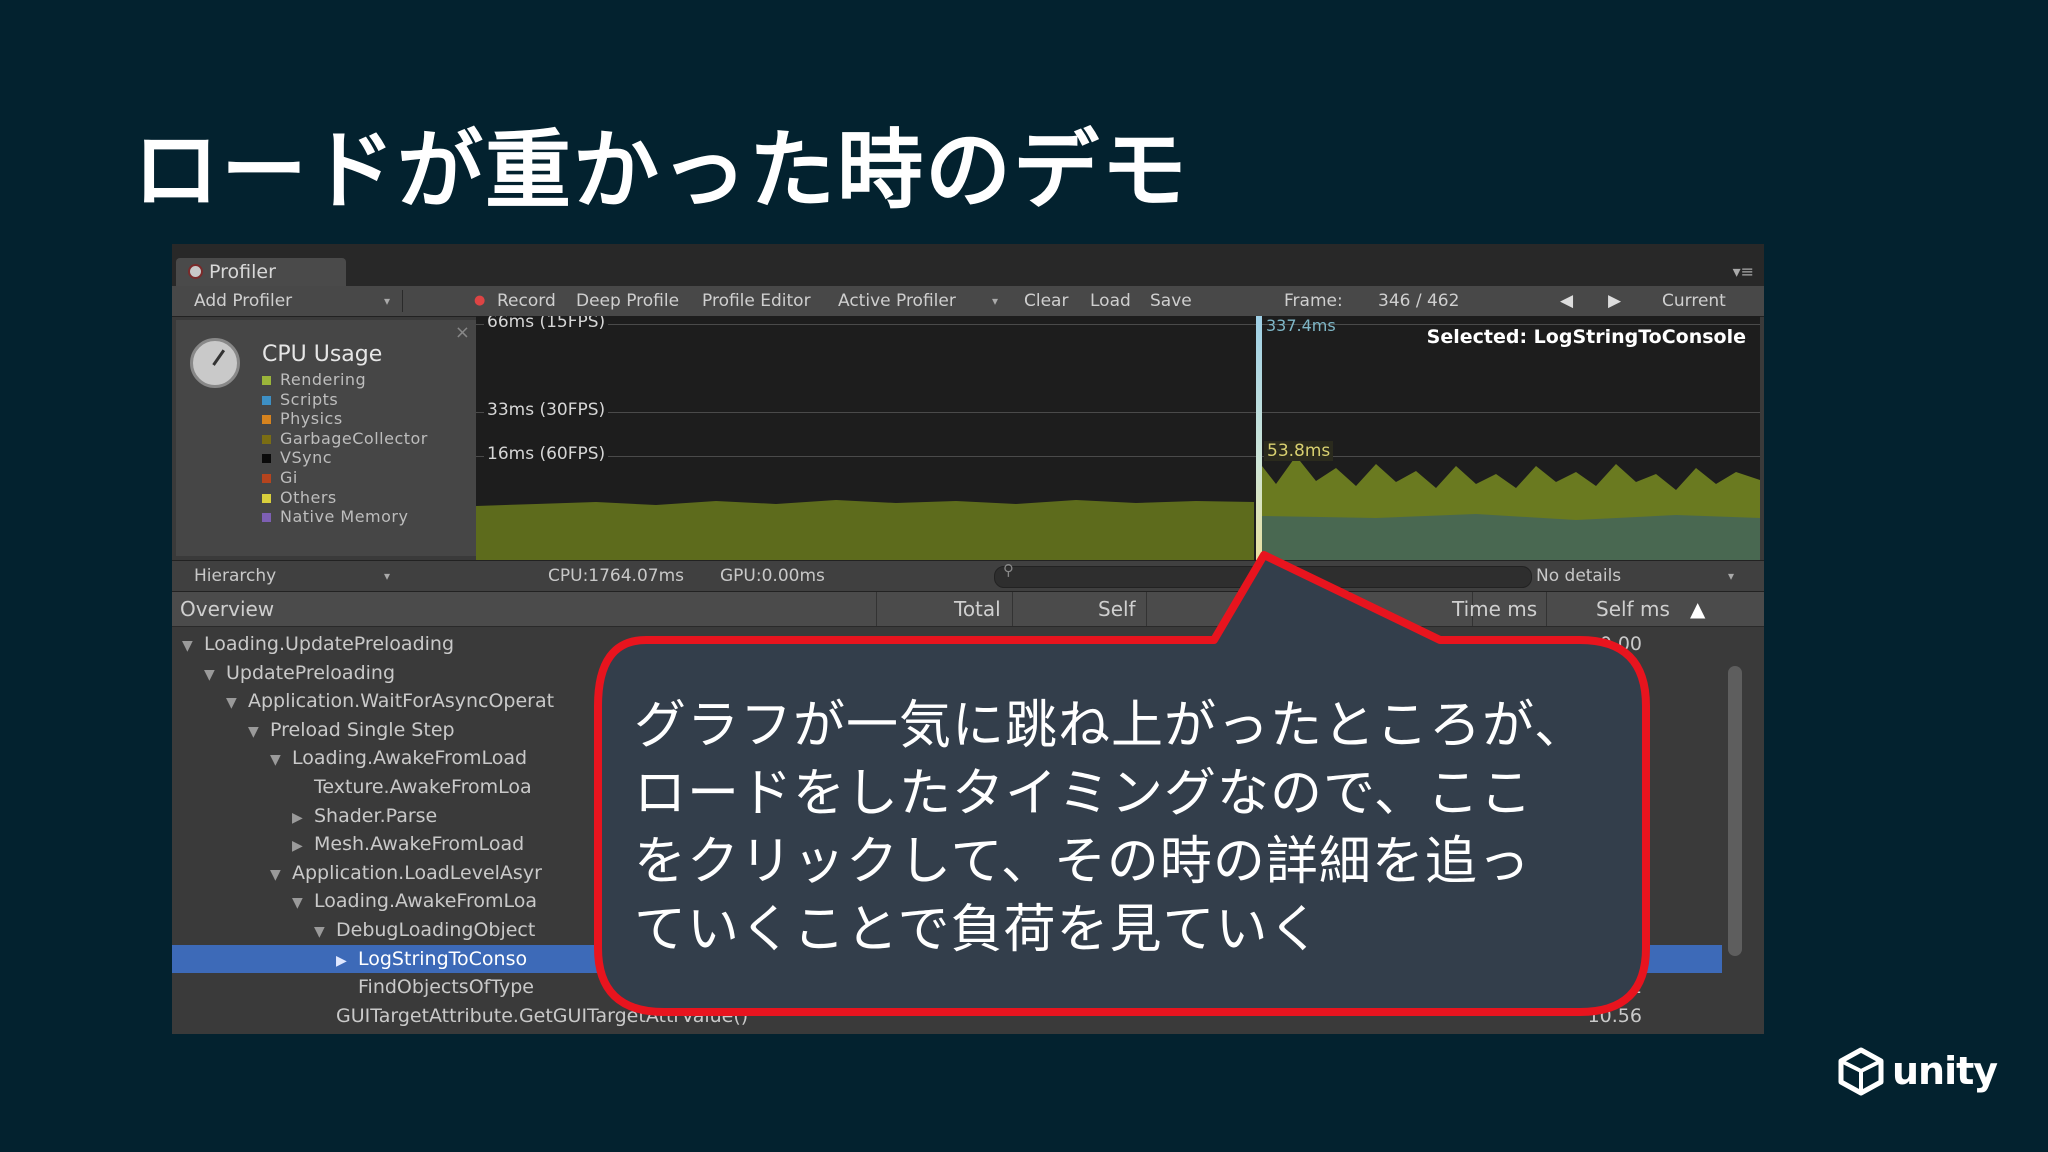 The image size is (2048, 1152). What do you see at coordinates (1861, 1071) in the screenshot?
I see `unity-cube-icon` at bounding box center [1861, 1071].